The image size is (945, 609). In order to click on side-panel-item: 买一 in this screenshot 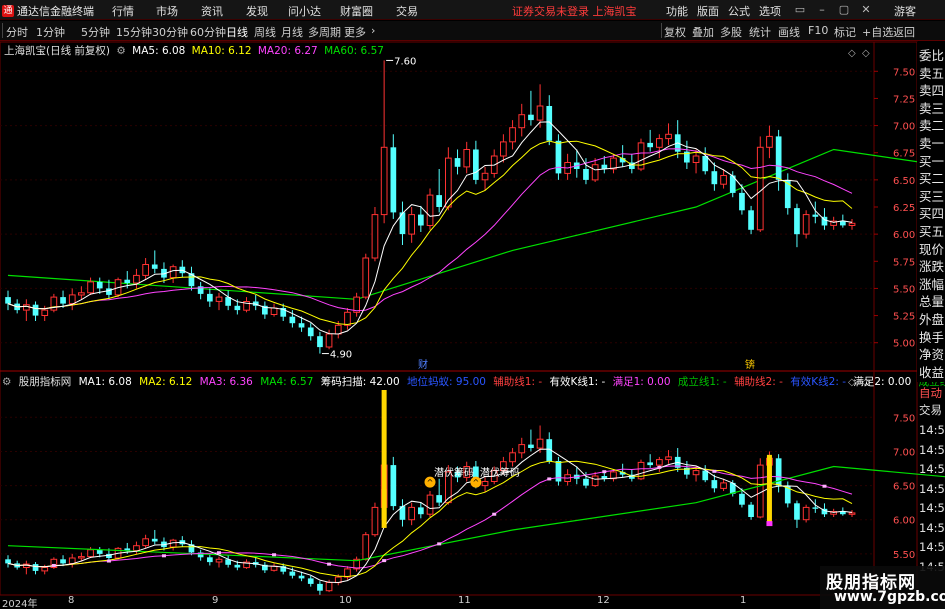, I will do `click(931, 160)`.